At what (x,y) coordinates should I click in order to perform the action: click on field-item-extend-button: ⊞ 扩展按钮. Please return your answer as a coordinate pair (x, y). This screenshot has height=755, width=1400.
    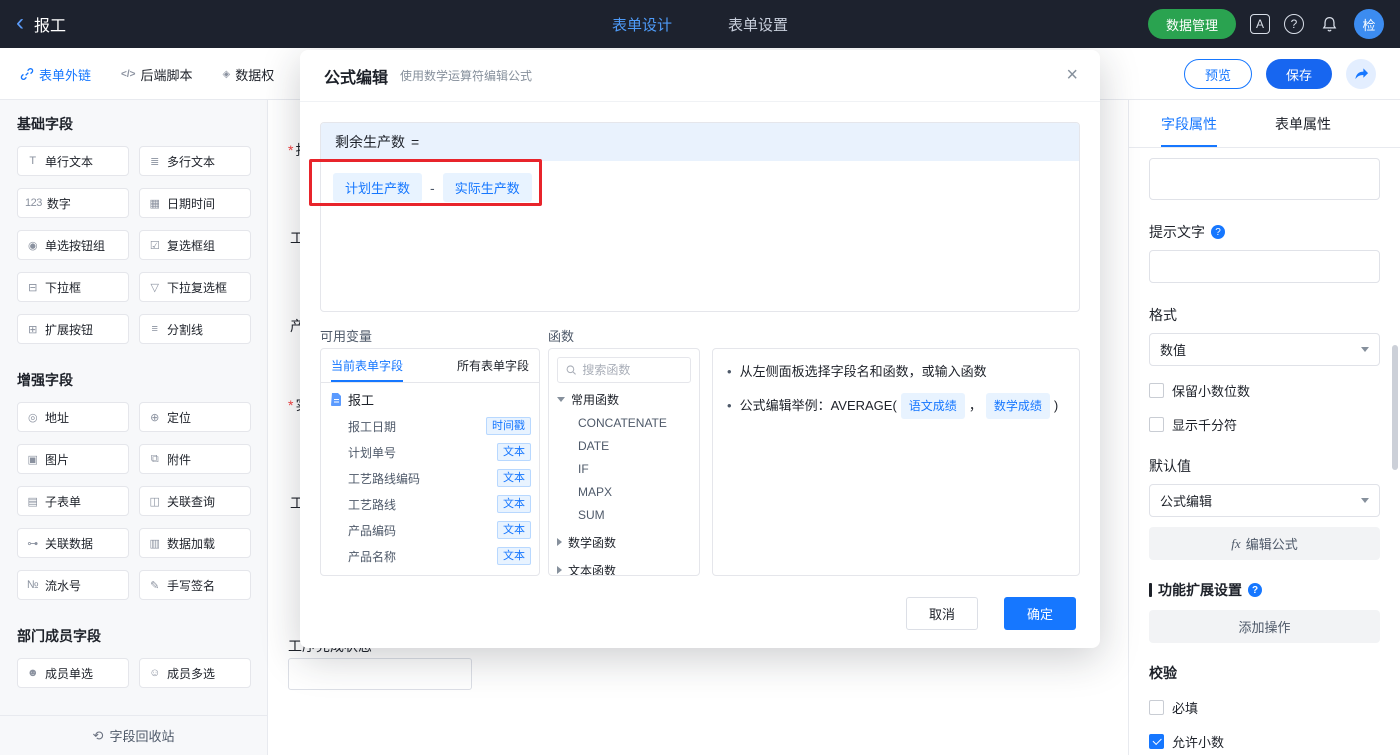
    Looking at the image, I should click on (73, 329).